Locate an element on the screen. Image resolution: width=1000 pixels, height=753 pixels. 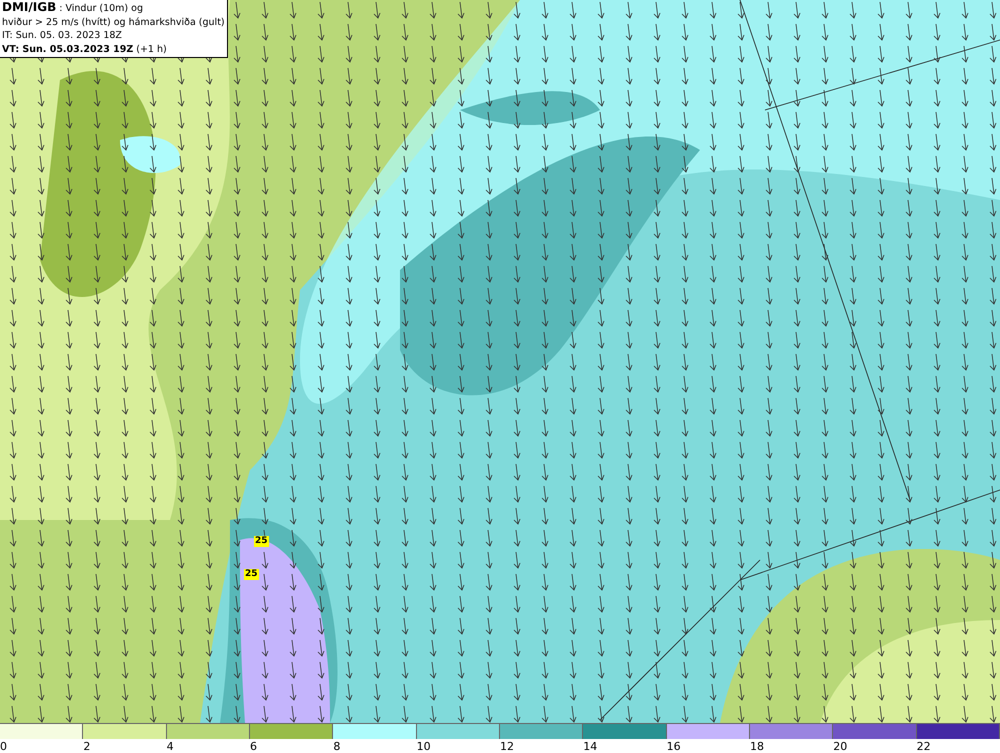
subtitle-text: hviður > 25 m/s (hvítt) og hámarkshviða (gult) is located at coordinates (113, 22).